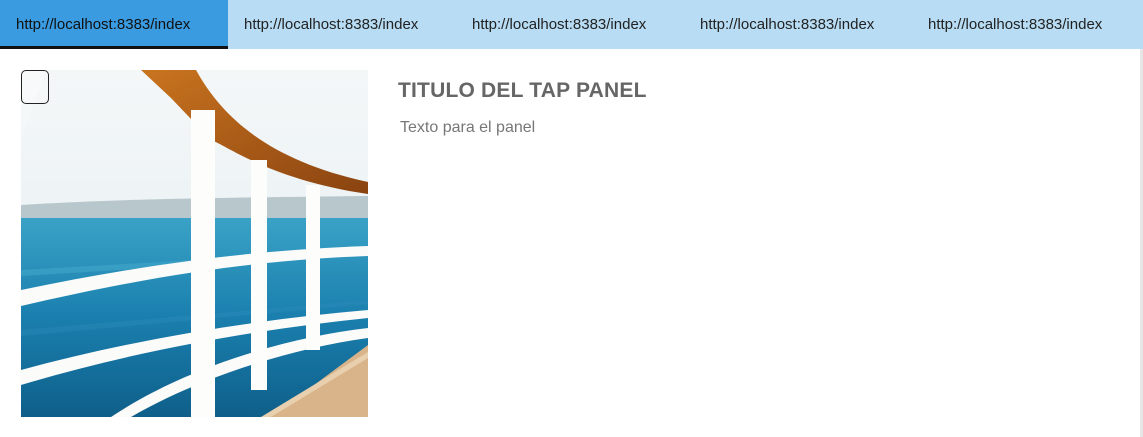  Describe the element at coordinates (114, 24) in the screenshot. I see `tab-1: http://localhost:8383/index` at that location.